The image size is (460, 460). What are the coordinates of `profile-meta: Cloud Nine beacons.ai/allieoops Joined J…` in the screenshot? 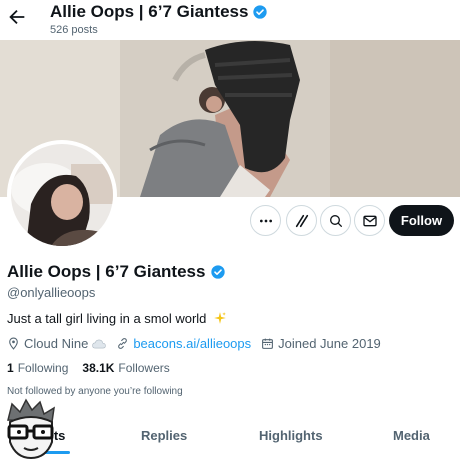 It's located at (199, 343).